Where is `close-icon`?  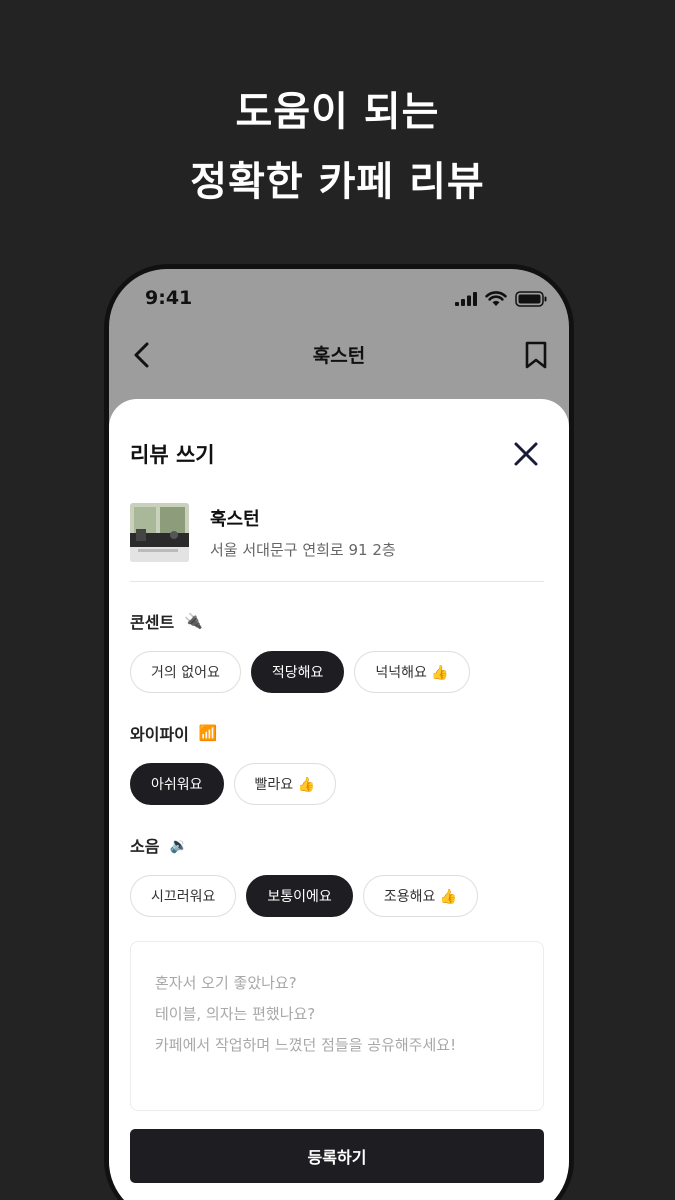
close-icon is located at coordinates (526, 454).